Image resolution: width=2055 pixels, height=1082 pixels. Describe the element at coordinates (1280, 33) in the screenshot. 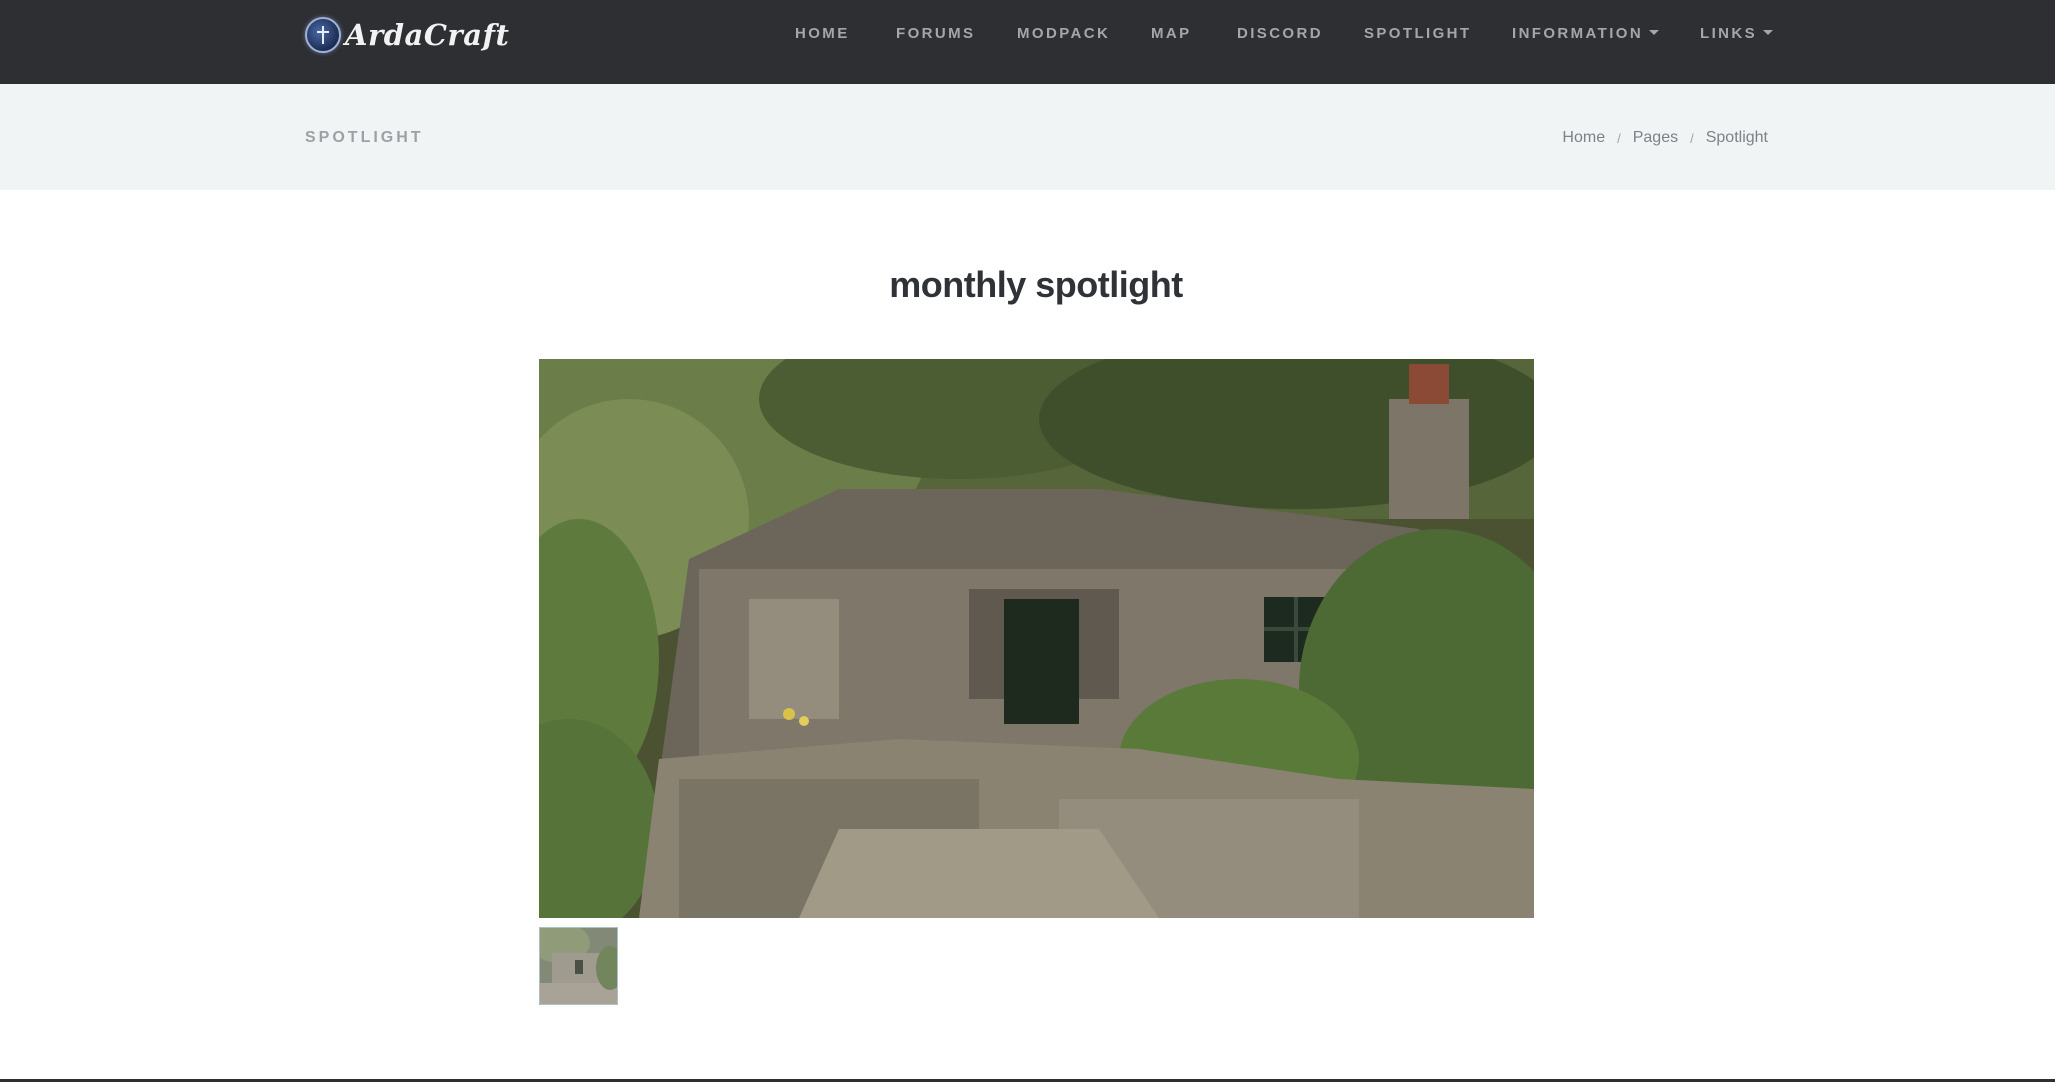

I see `nav-discord: DISCORD` at that location.